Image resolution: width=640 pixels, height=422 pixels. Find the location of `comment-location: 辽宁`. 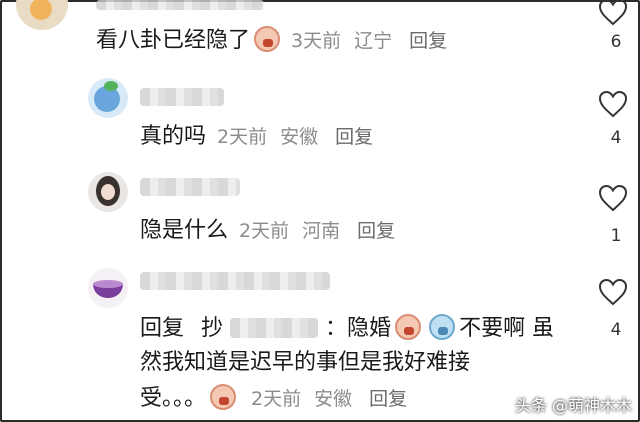

comment-location: 辽宁 is located at coordinates (373, 41).